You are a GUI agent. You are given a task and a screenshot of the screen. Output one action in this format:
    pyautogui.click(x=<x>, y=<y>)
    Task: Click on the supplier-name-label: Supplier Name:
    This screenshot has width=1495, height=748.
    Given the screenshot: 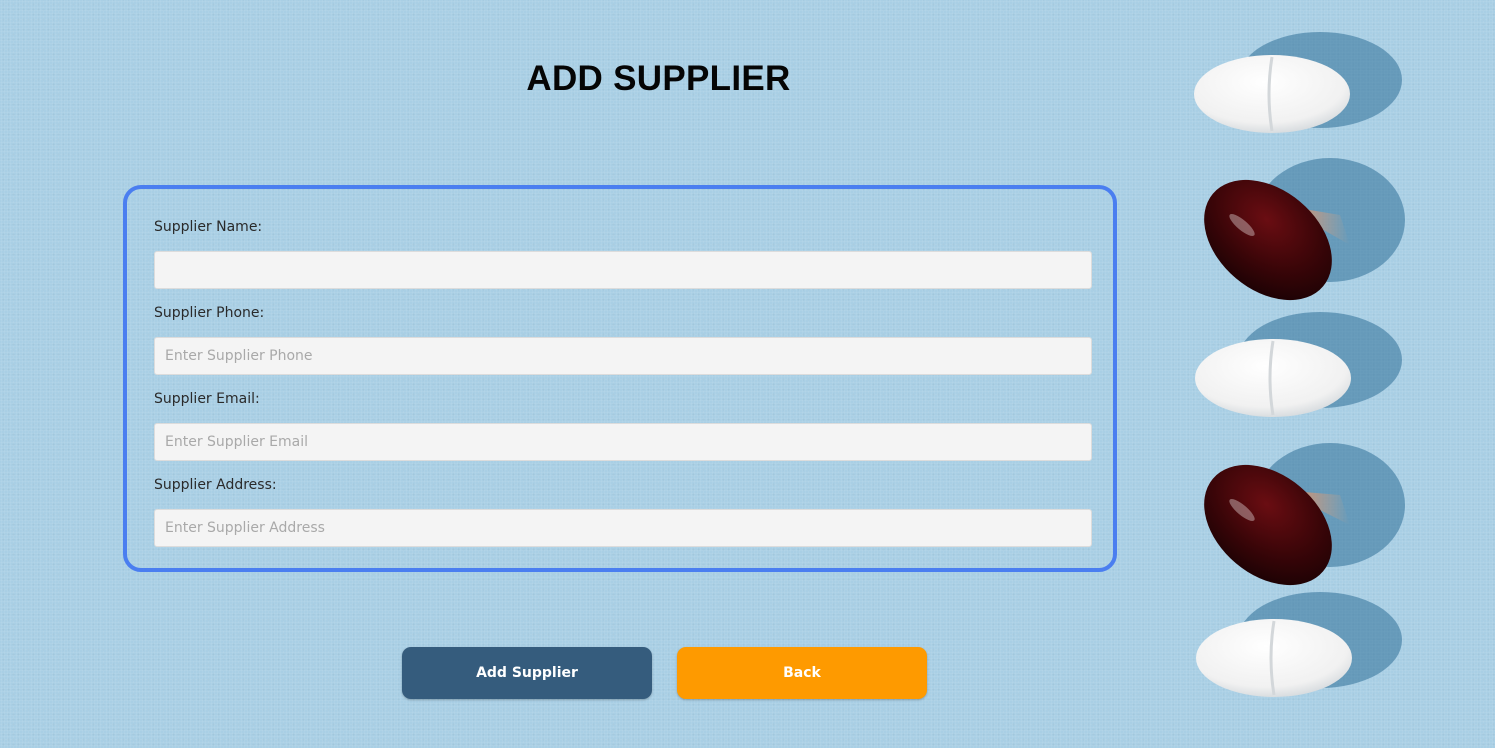 What is the action you would take?
    pyautogui.click(x=208, y=227)
    